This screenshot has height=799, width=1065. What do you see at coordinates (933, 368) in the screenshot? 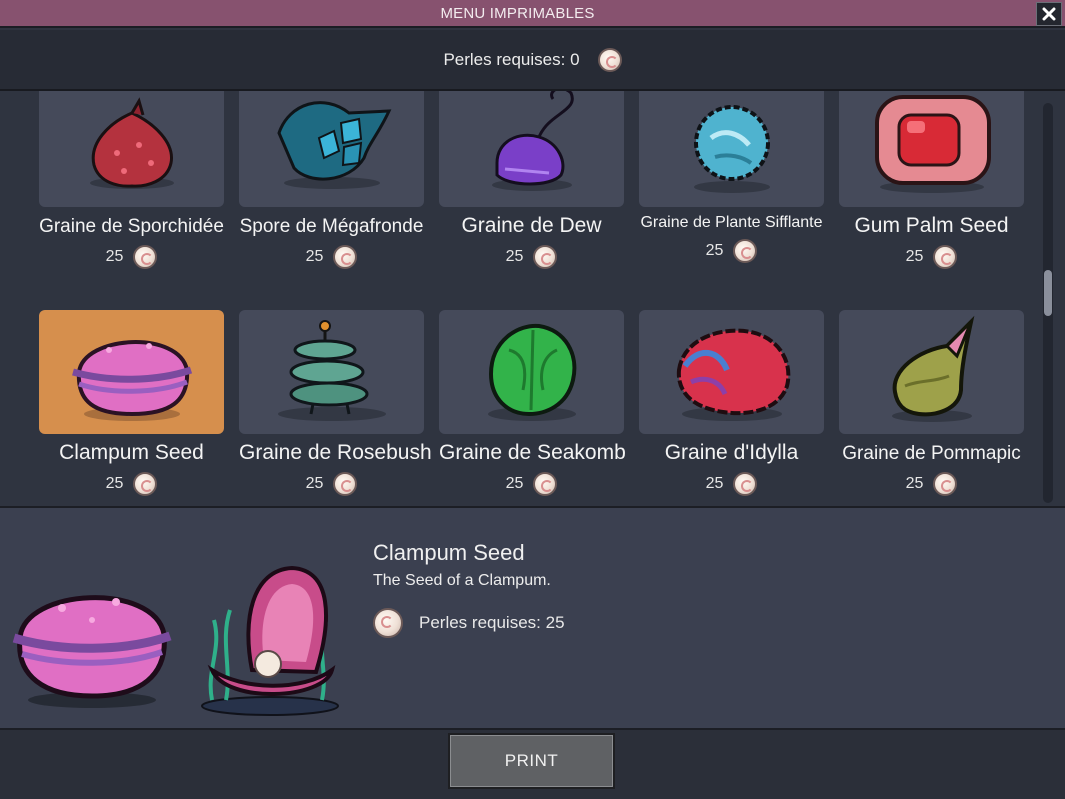
I see `olive-horn-seed-icon` at bounding box center [933, 368].